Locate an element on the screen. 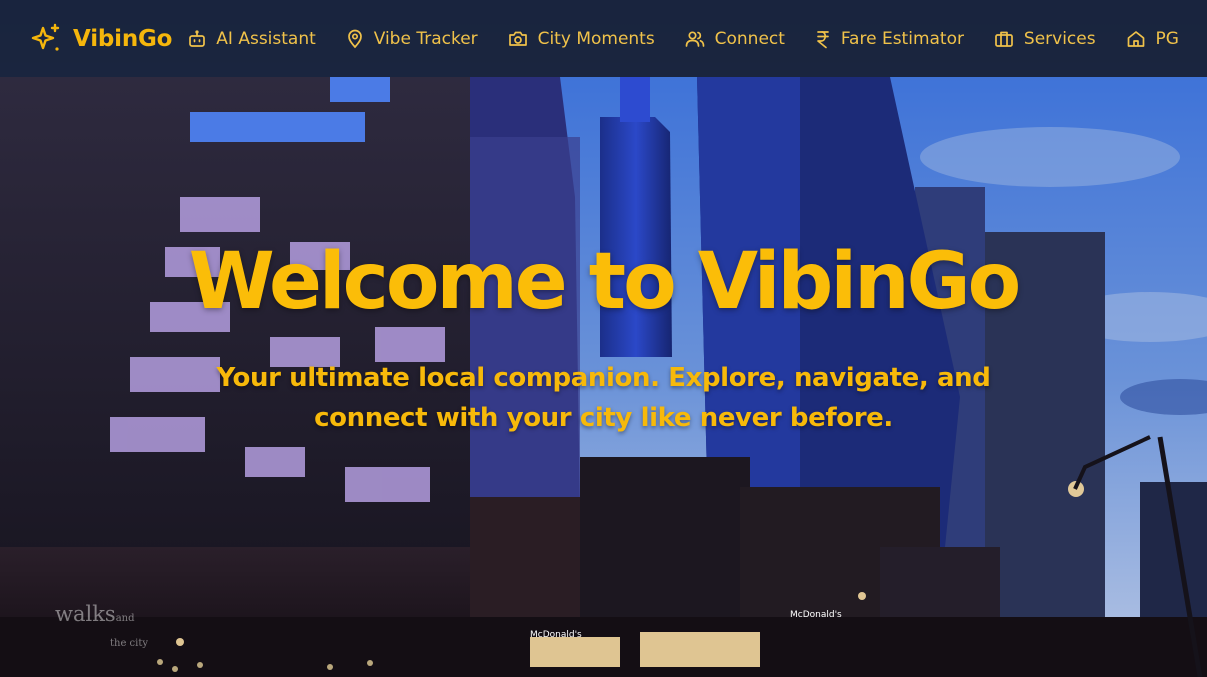 This screenshot has width=1207, height=677. brand-name: VibinGo is located at coordinates (123, 38).